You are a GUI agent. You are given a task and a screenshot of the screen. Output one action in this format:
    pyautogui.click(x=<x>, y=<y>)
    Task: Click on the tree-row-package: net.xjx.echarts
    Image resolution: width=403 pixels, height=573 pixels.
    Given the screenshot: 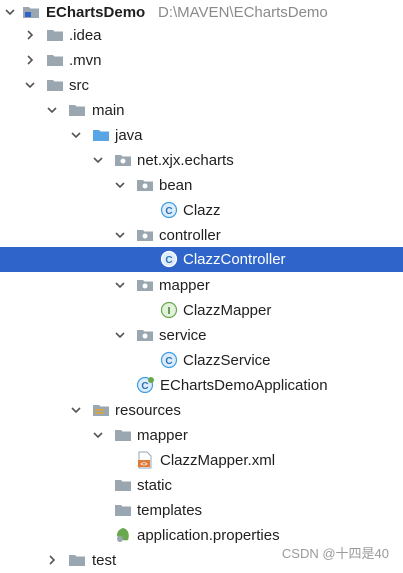 What is the action you would take?
    pyautogui.click(x=201, y=160)
    